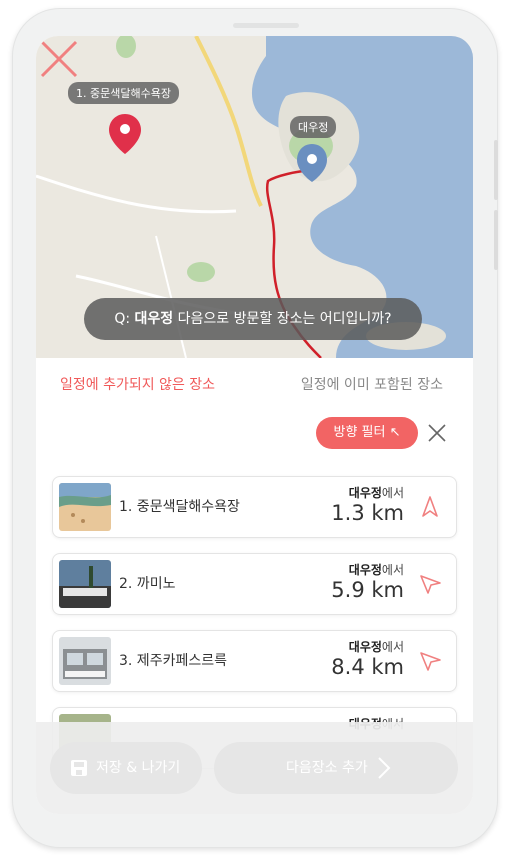 The image size is (508, 855). Describe the element at coordinates (124, 319) in the screenshot. I see `question-prefix: Q:` at that location.